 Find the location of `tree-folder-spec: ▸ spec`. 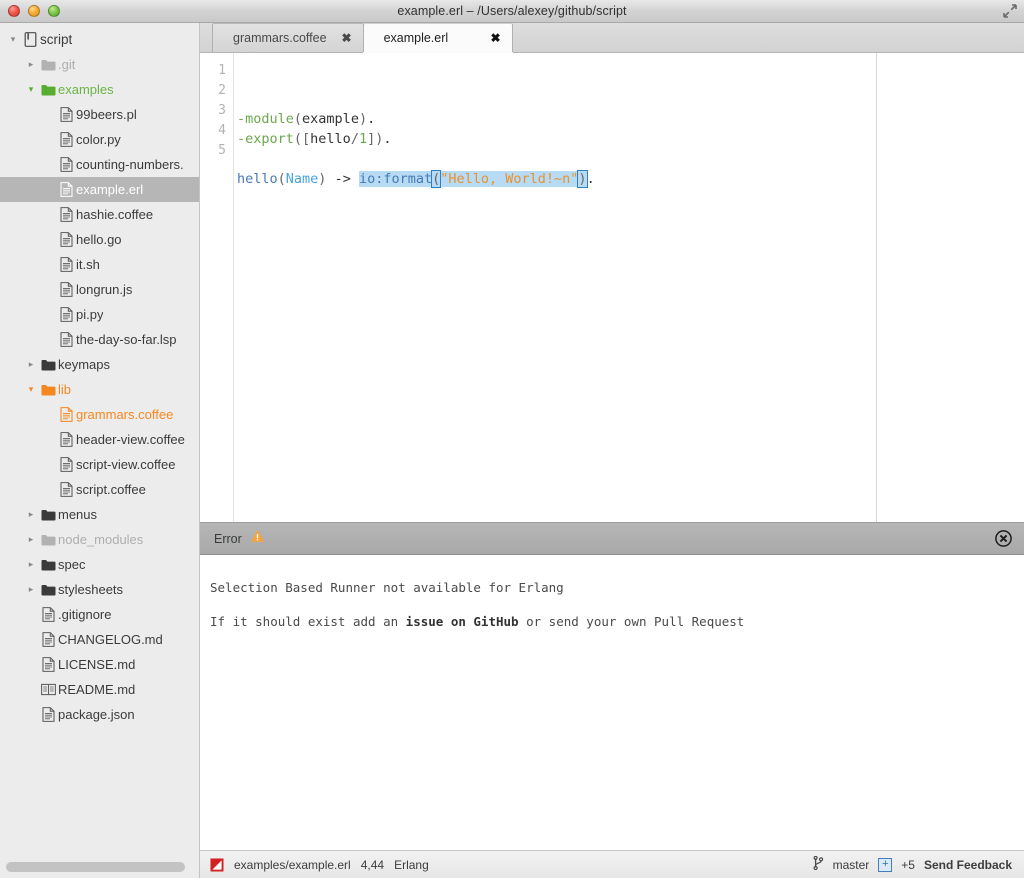

tree-folder-spec: ▸ spec is located at coordinates (99, 564).